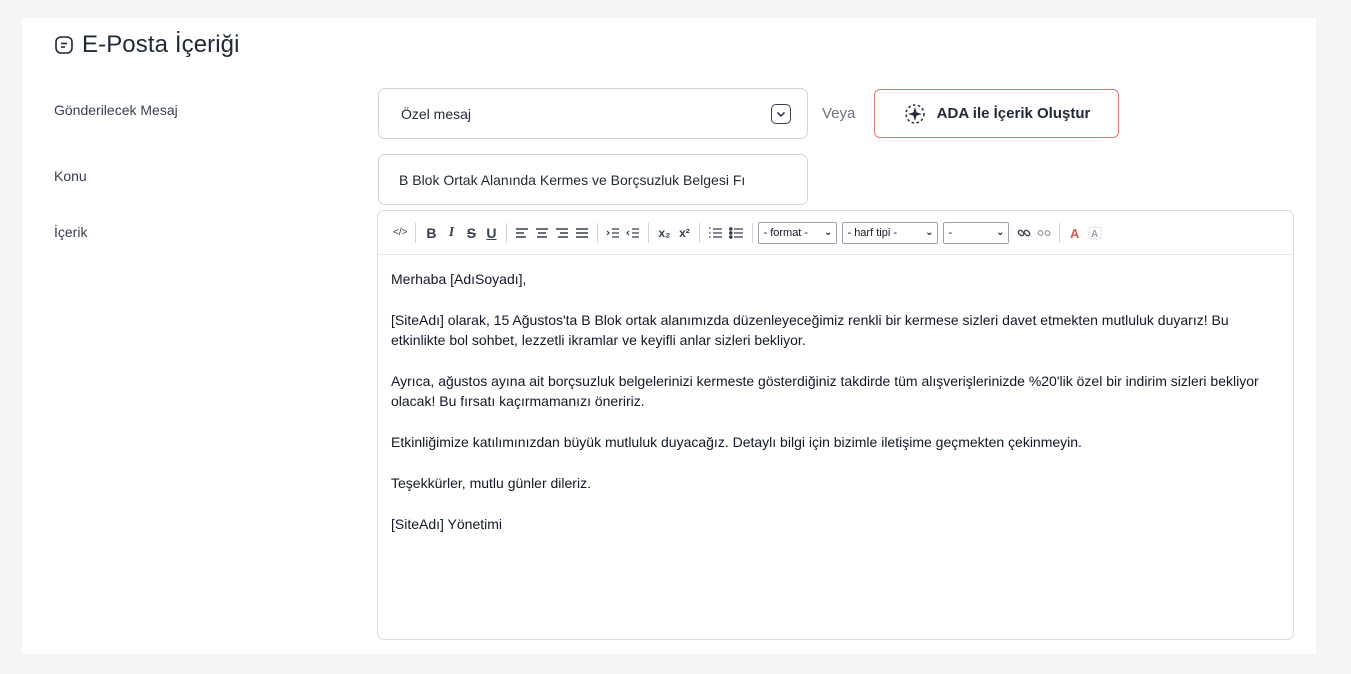 This screenshot has width=1351, height=674. I want to click on unlink-icon, so click(1044, 233).